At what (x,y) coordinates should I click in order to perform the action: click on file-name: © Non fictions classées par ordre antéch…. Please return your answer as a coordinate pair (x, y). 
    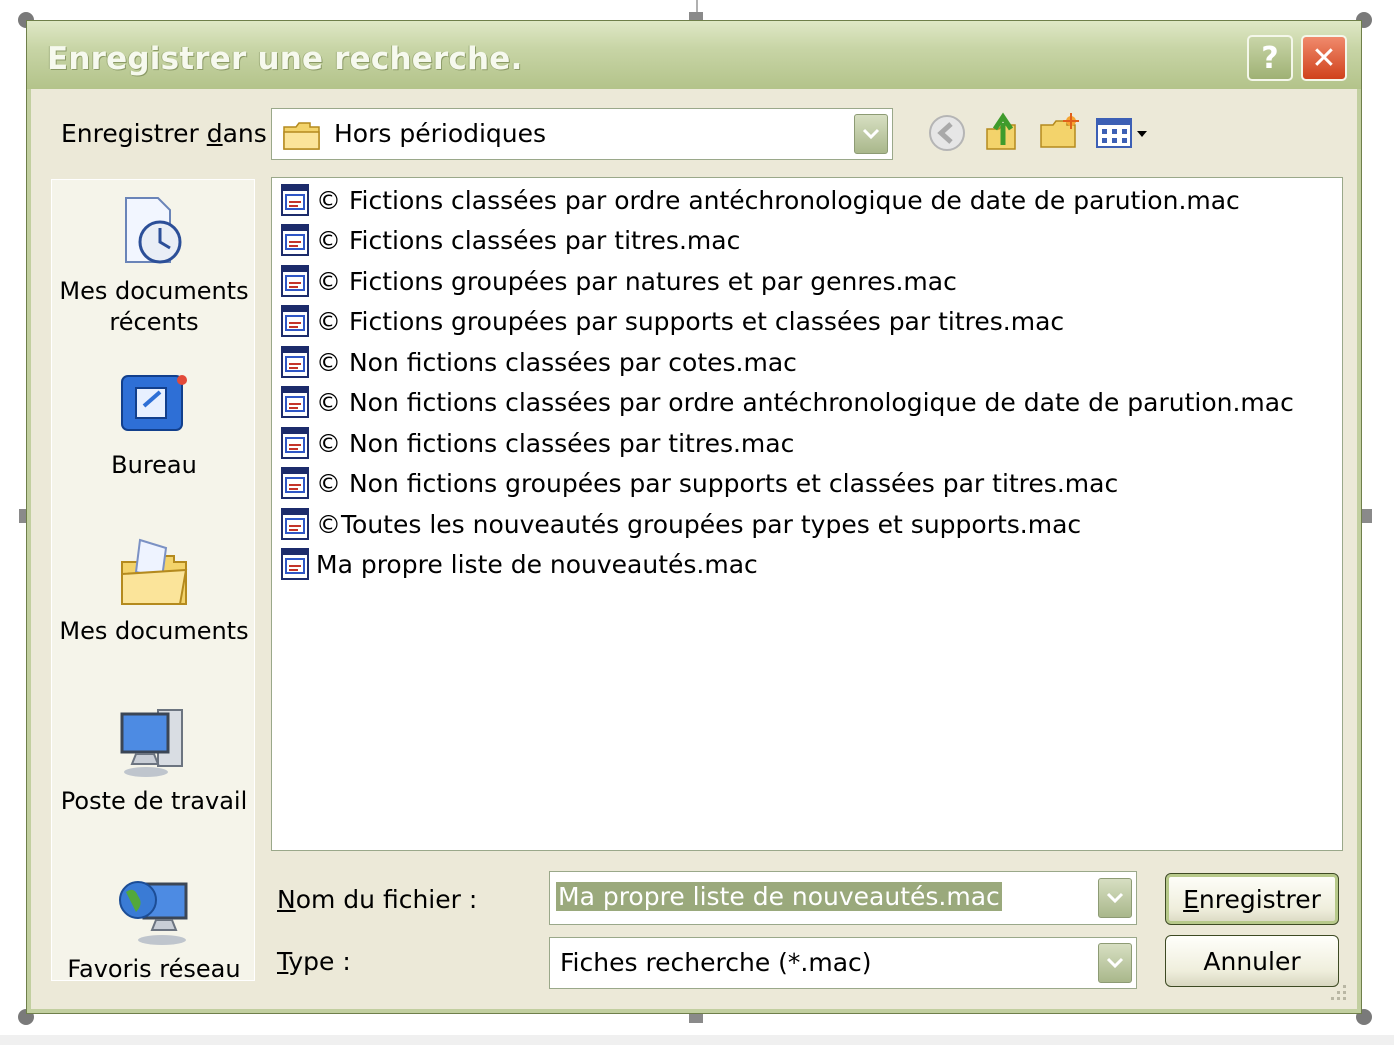
    Looking at the image, I should click on (805, 402).